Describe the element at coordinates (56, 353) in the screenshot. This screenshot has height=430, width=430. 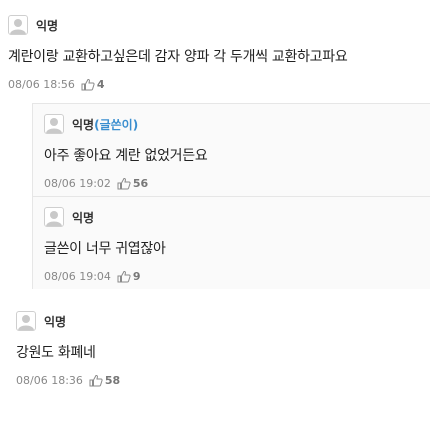
I see `comment-text: 강원도 화폐네` at that location.